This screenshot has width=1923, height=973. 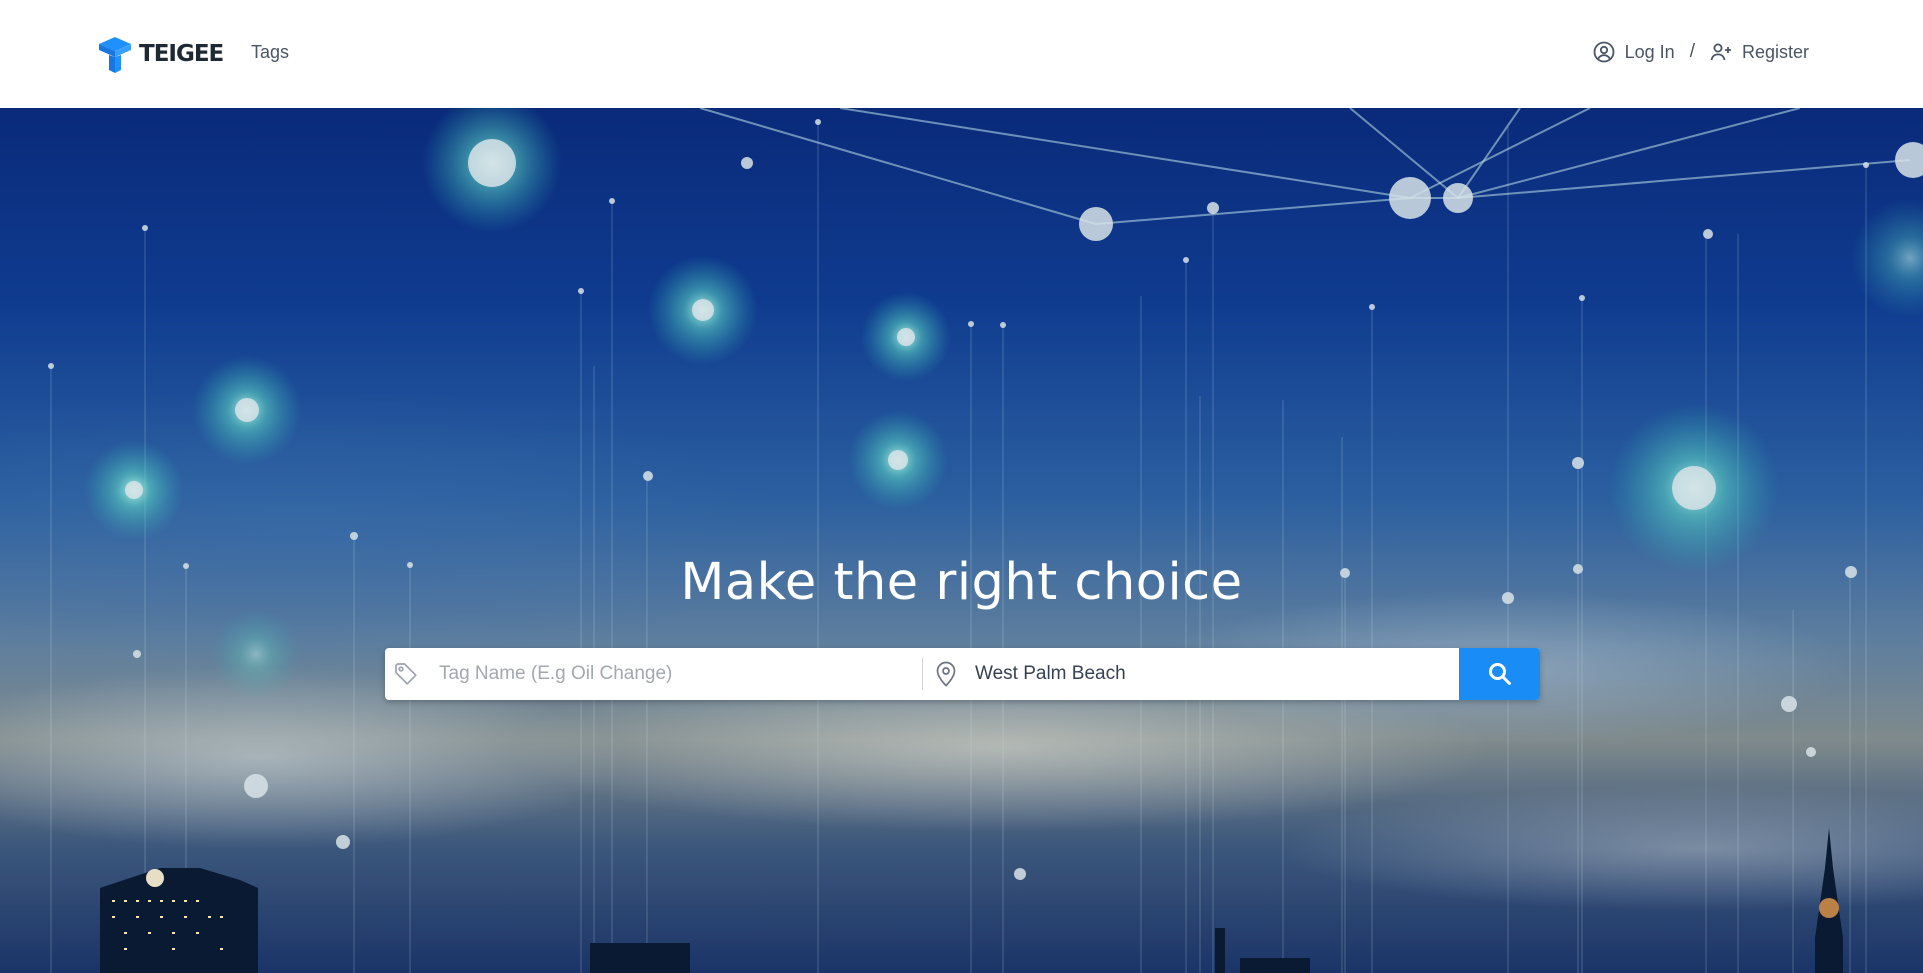 I want to click on nav-link-tags: Tags, so click(x=270, y=52).